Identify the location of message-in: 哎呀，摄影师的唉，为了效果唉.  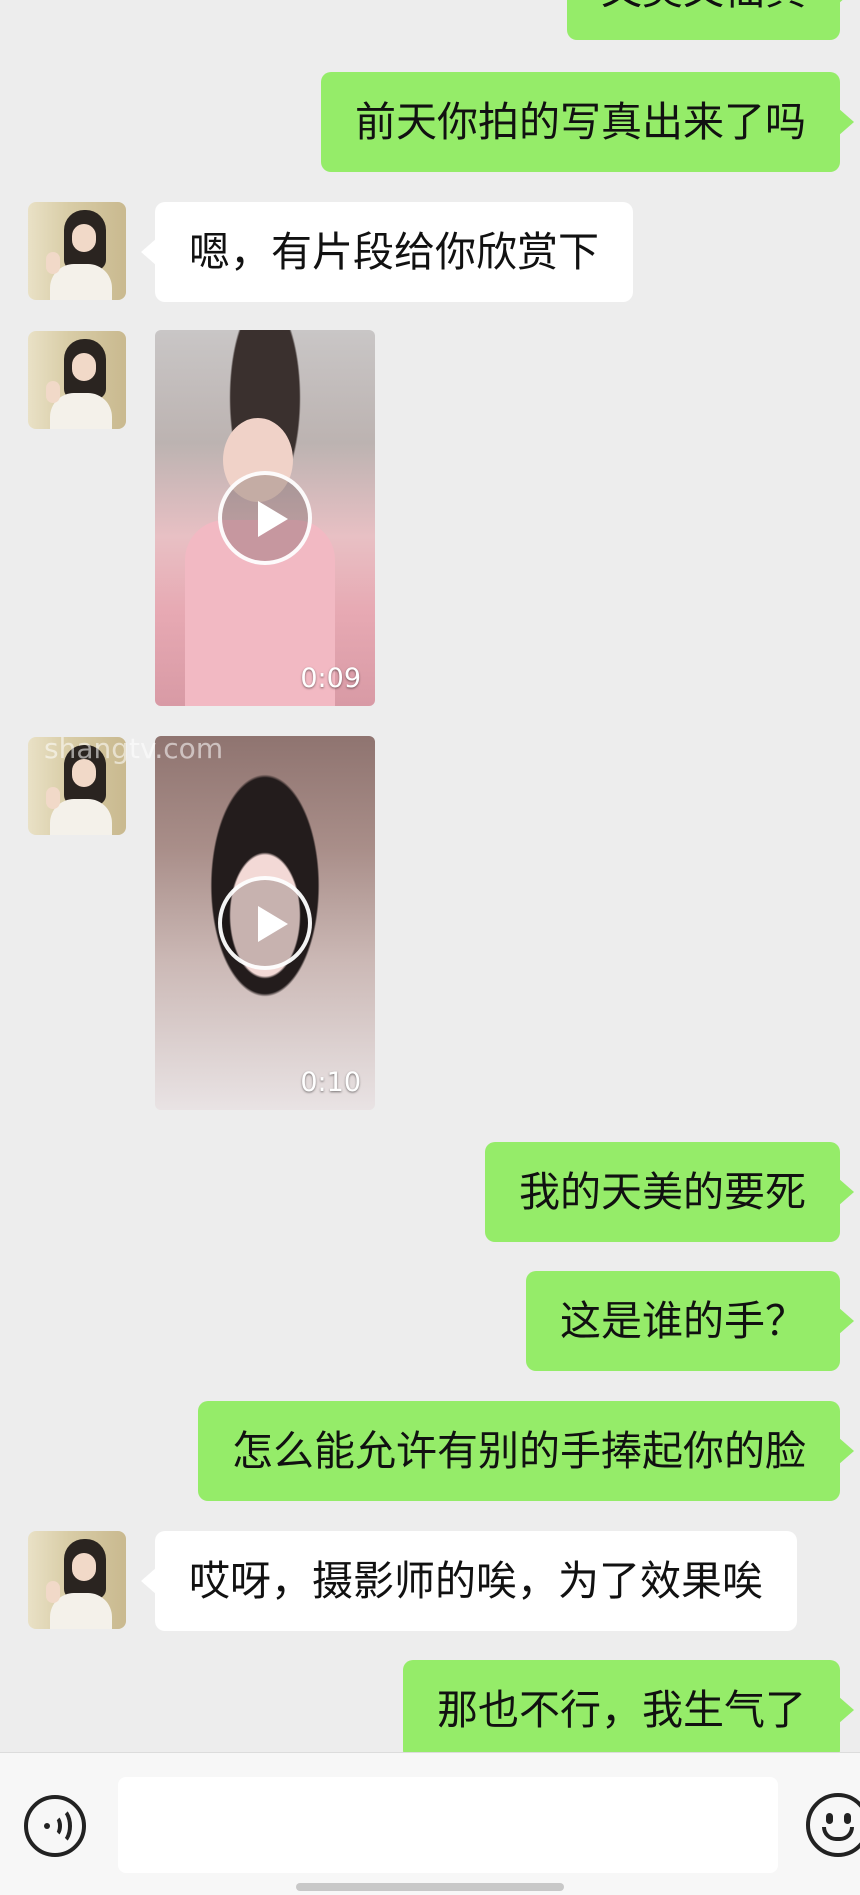
(469, 1581).